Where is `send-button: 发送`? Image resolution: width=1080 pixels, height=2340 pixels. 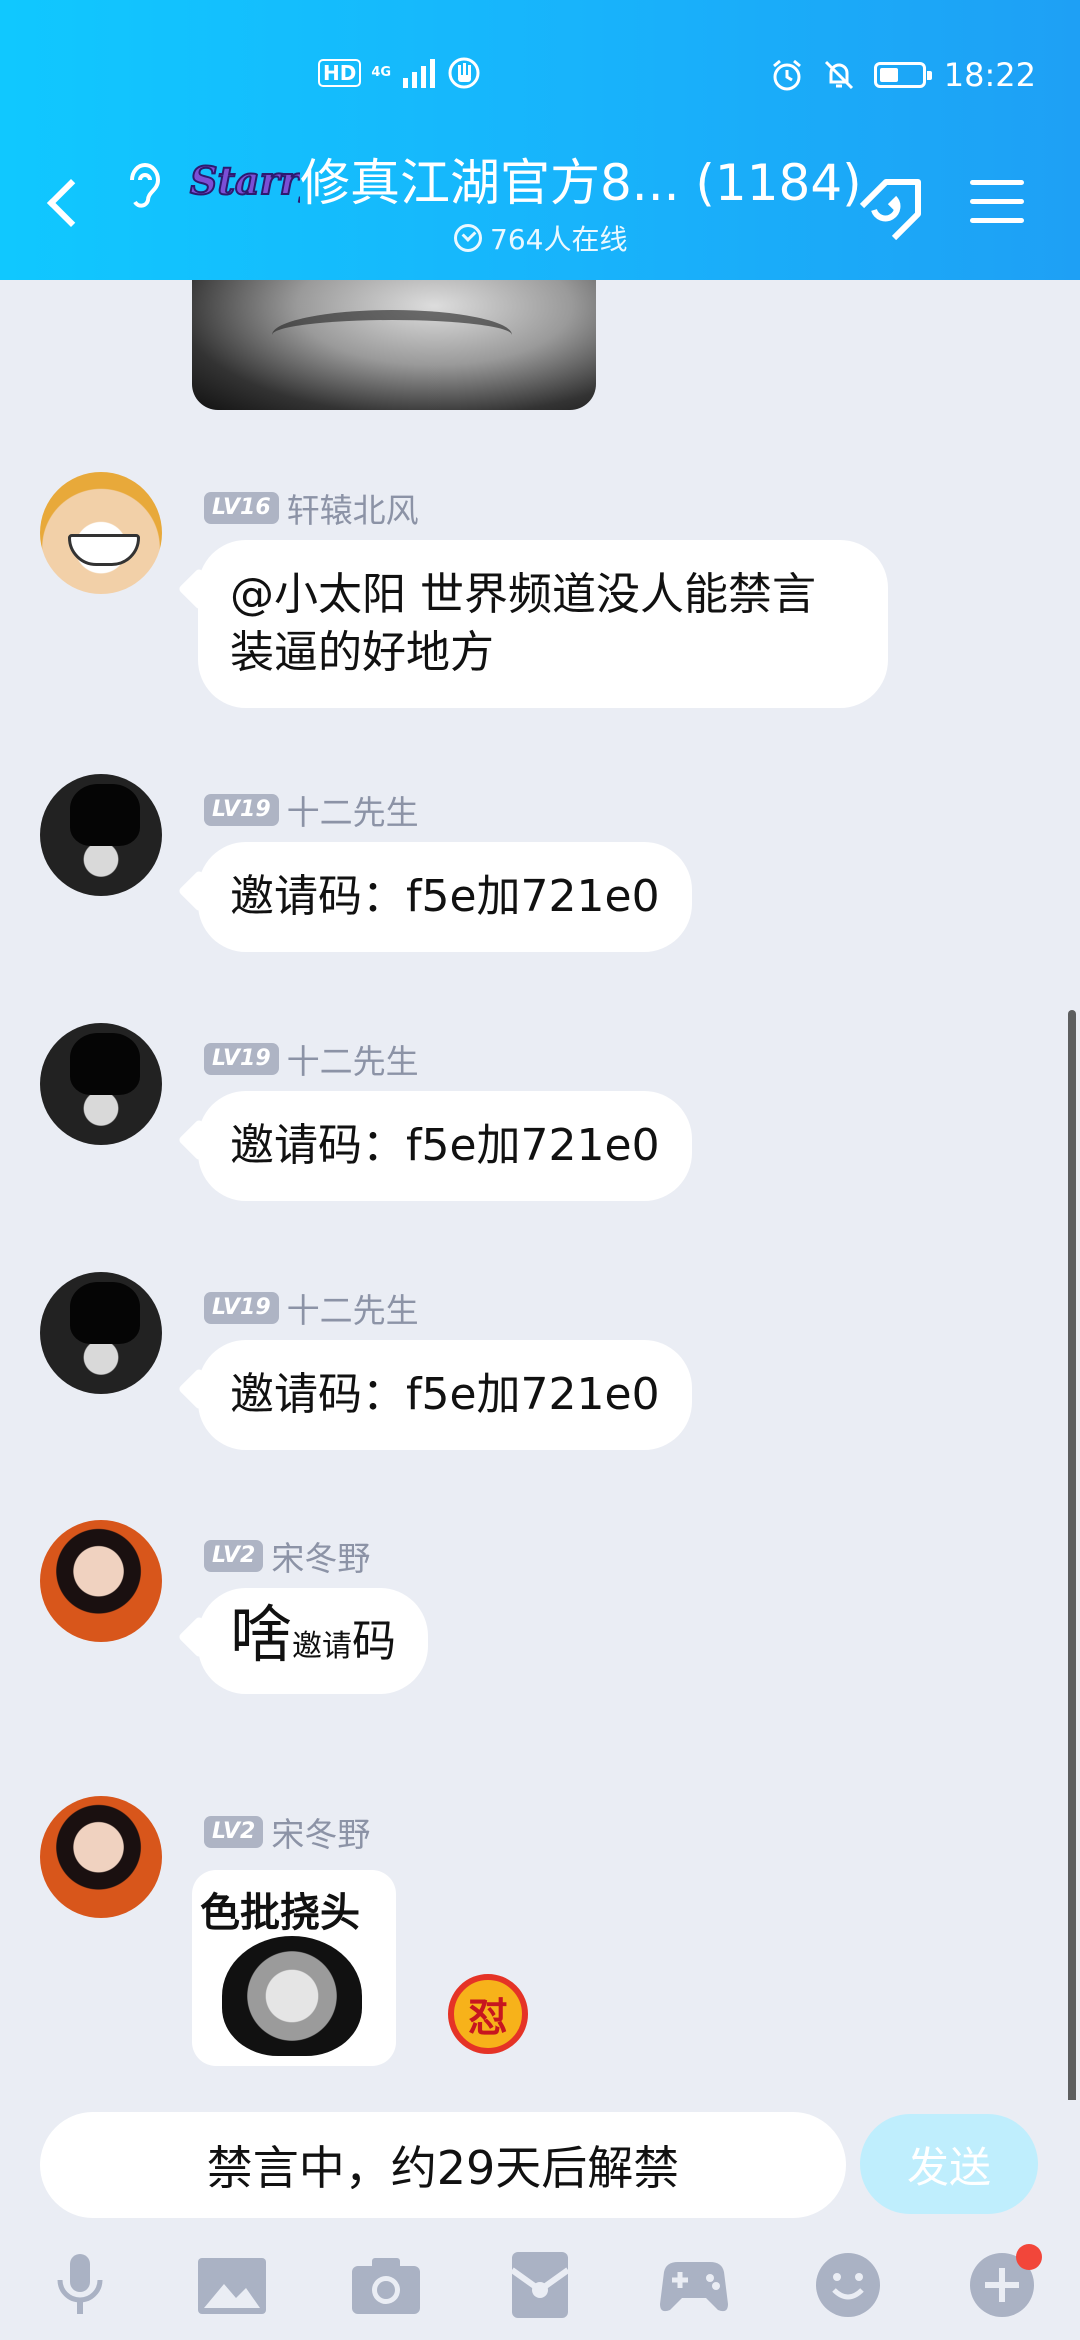 send-button: 发送 is located at coordinates (949, 2164).